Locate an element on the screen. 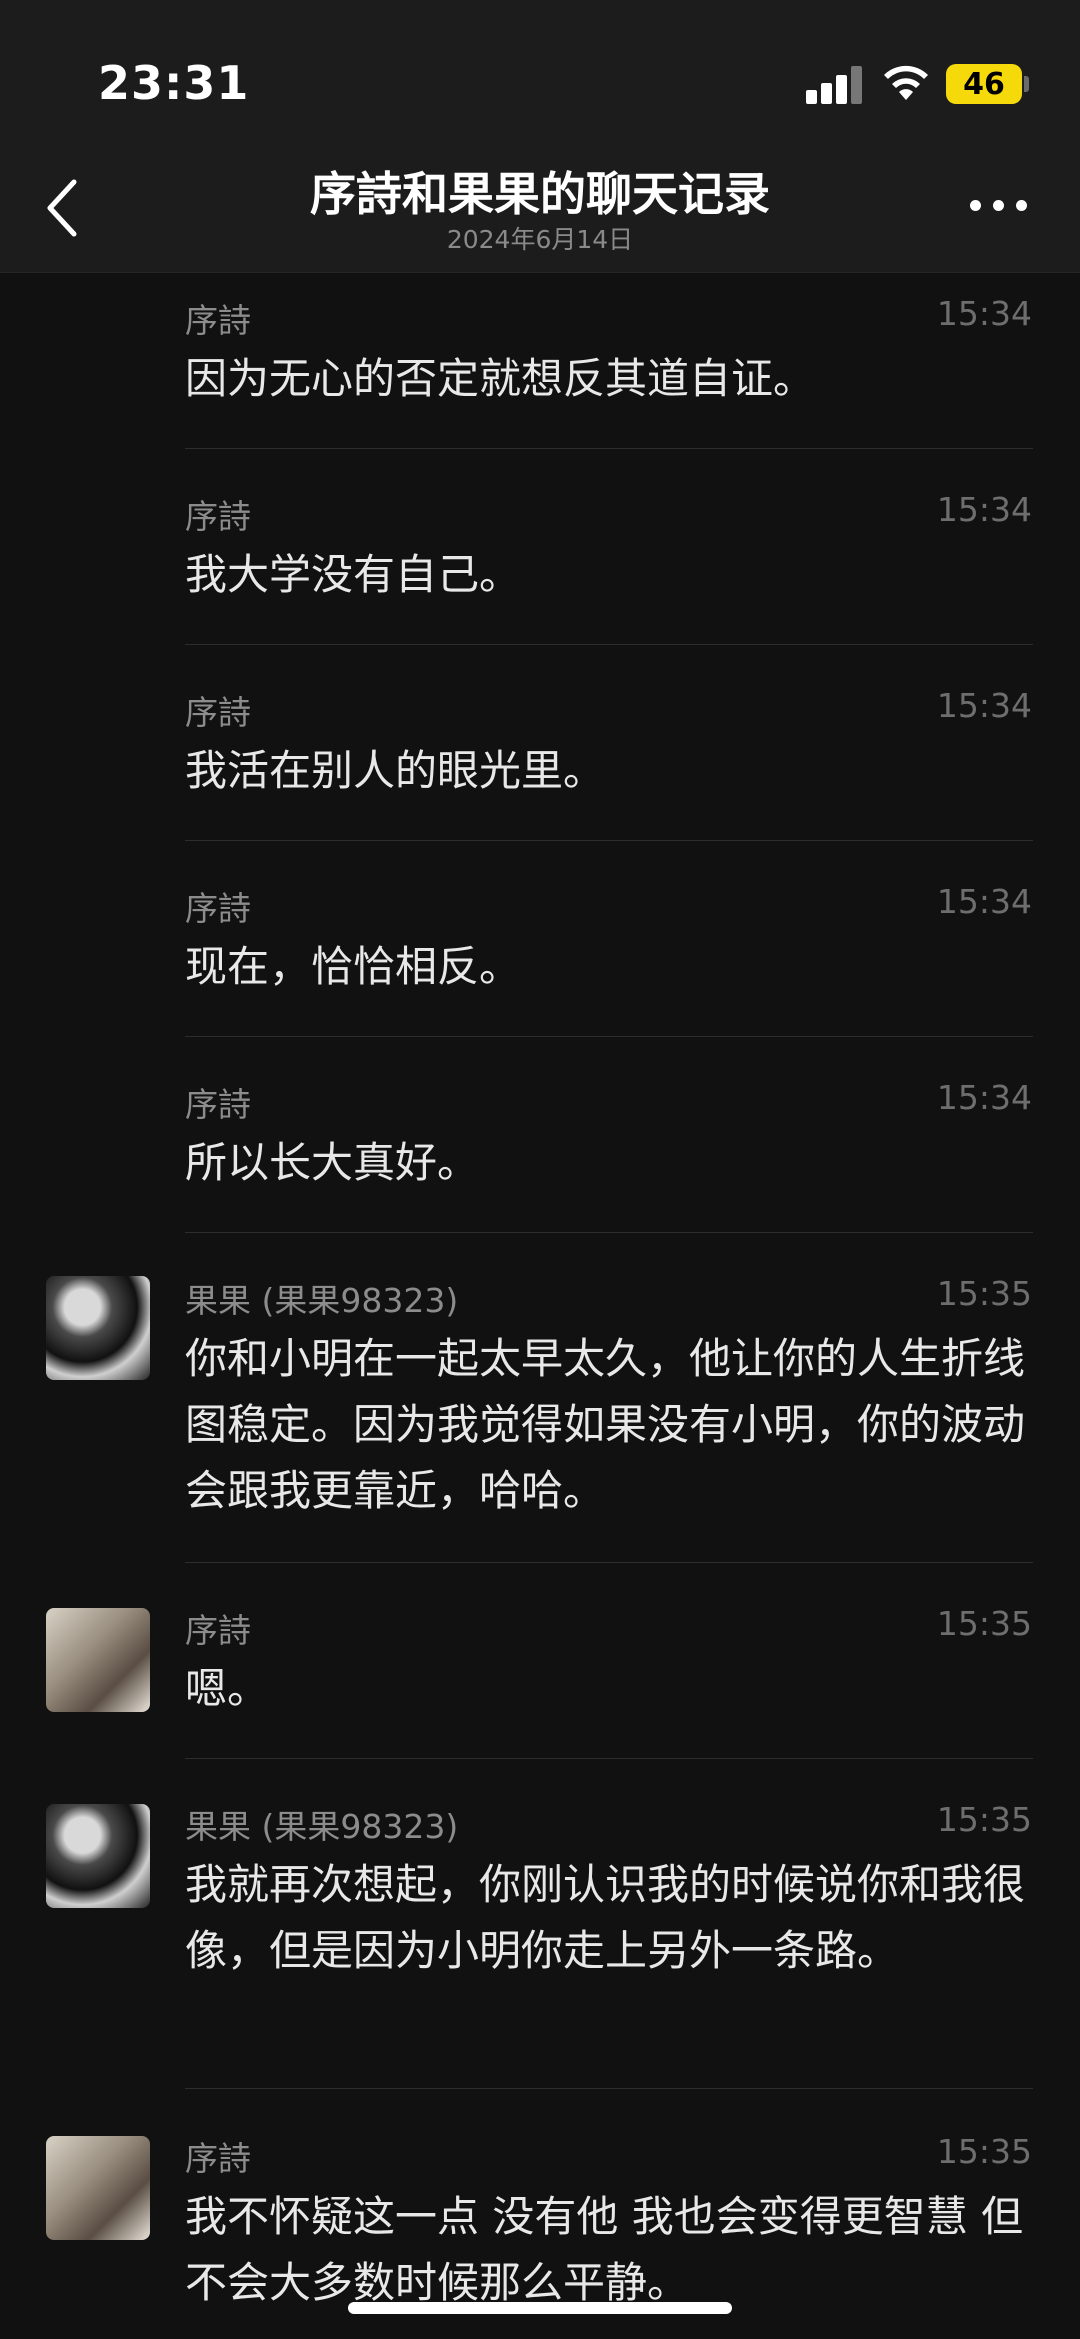  message-text: 现在，恰恰相反。 is located at coordinates (353, 966).